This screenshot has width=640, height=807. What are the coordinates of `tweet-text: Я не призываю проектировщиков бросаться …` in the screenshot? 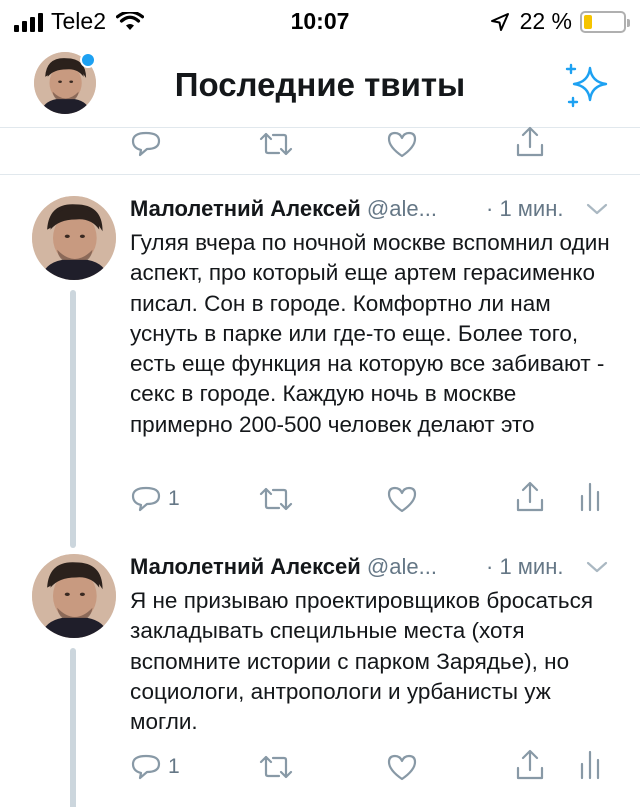 It's located at (361, 661).